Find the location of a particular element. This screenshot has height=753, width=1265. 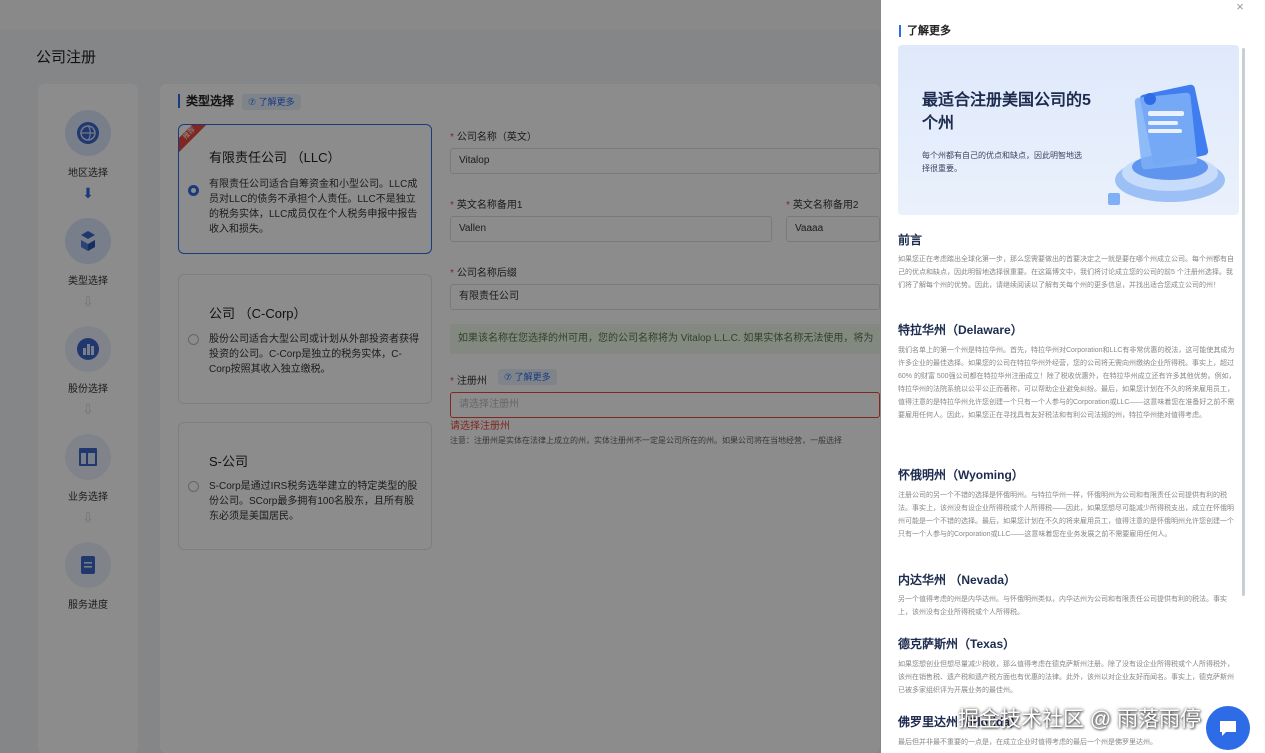

banner: 最适合注册美国公司的5个州 每个州都有自己的优点和缺点，因此明智地选择很重要。 is located at coordinates (1068, 130).